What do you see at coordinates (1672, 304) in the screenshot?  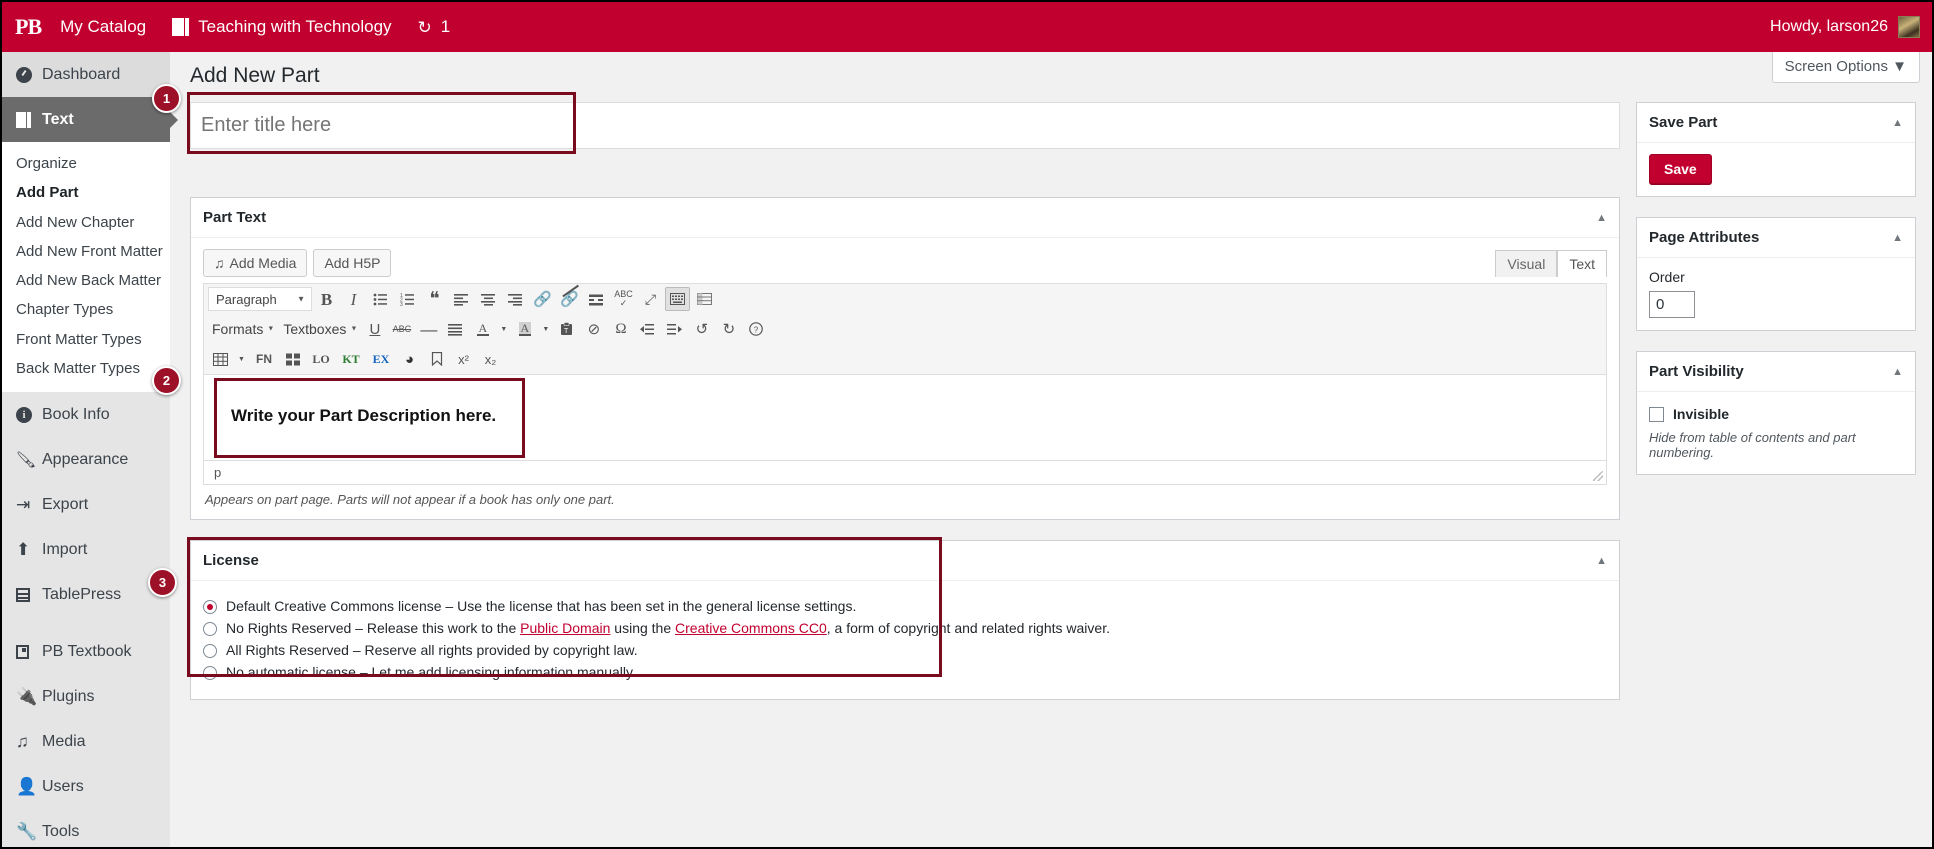 I see `order-input` at bounding box center [1672, 304].